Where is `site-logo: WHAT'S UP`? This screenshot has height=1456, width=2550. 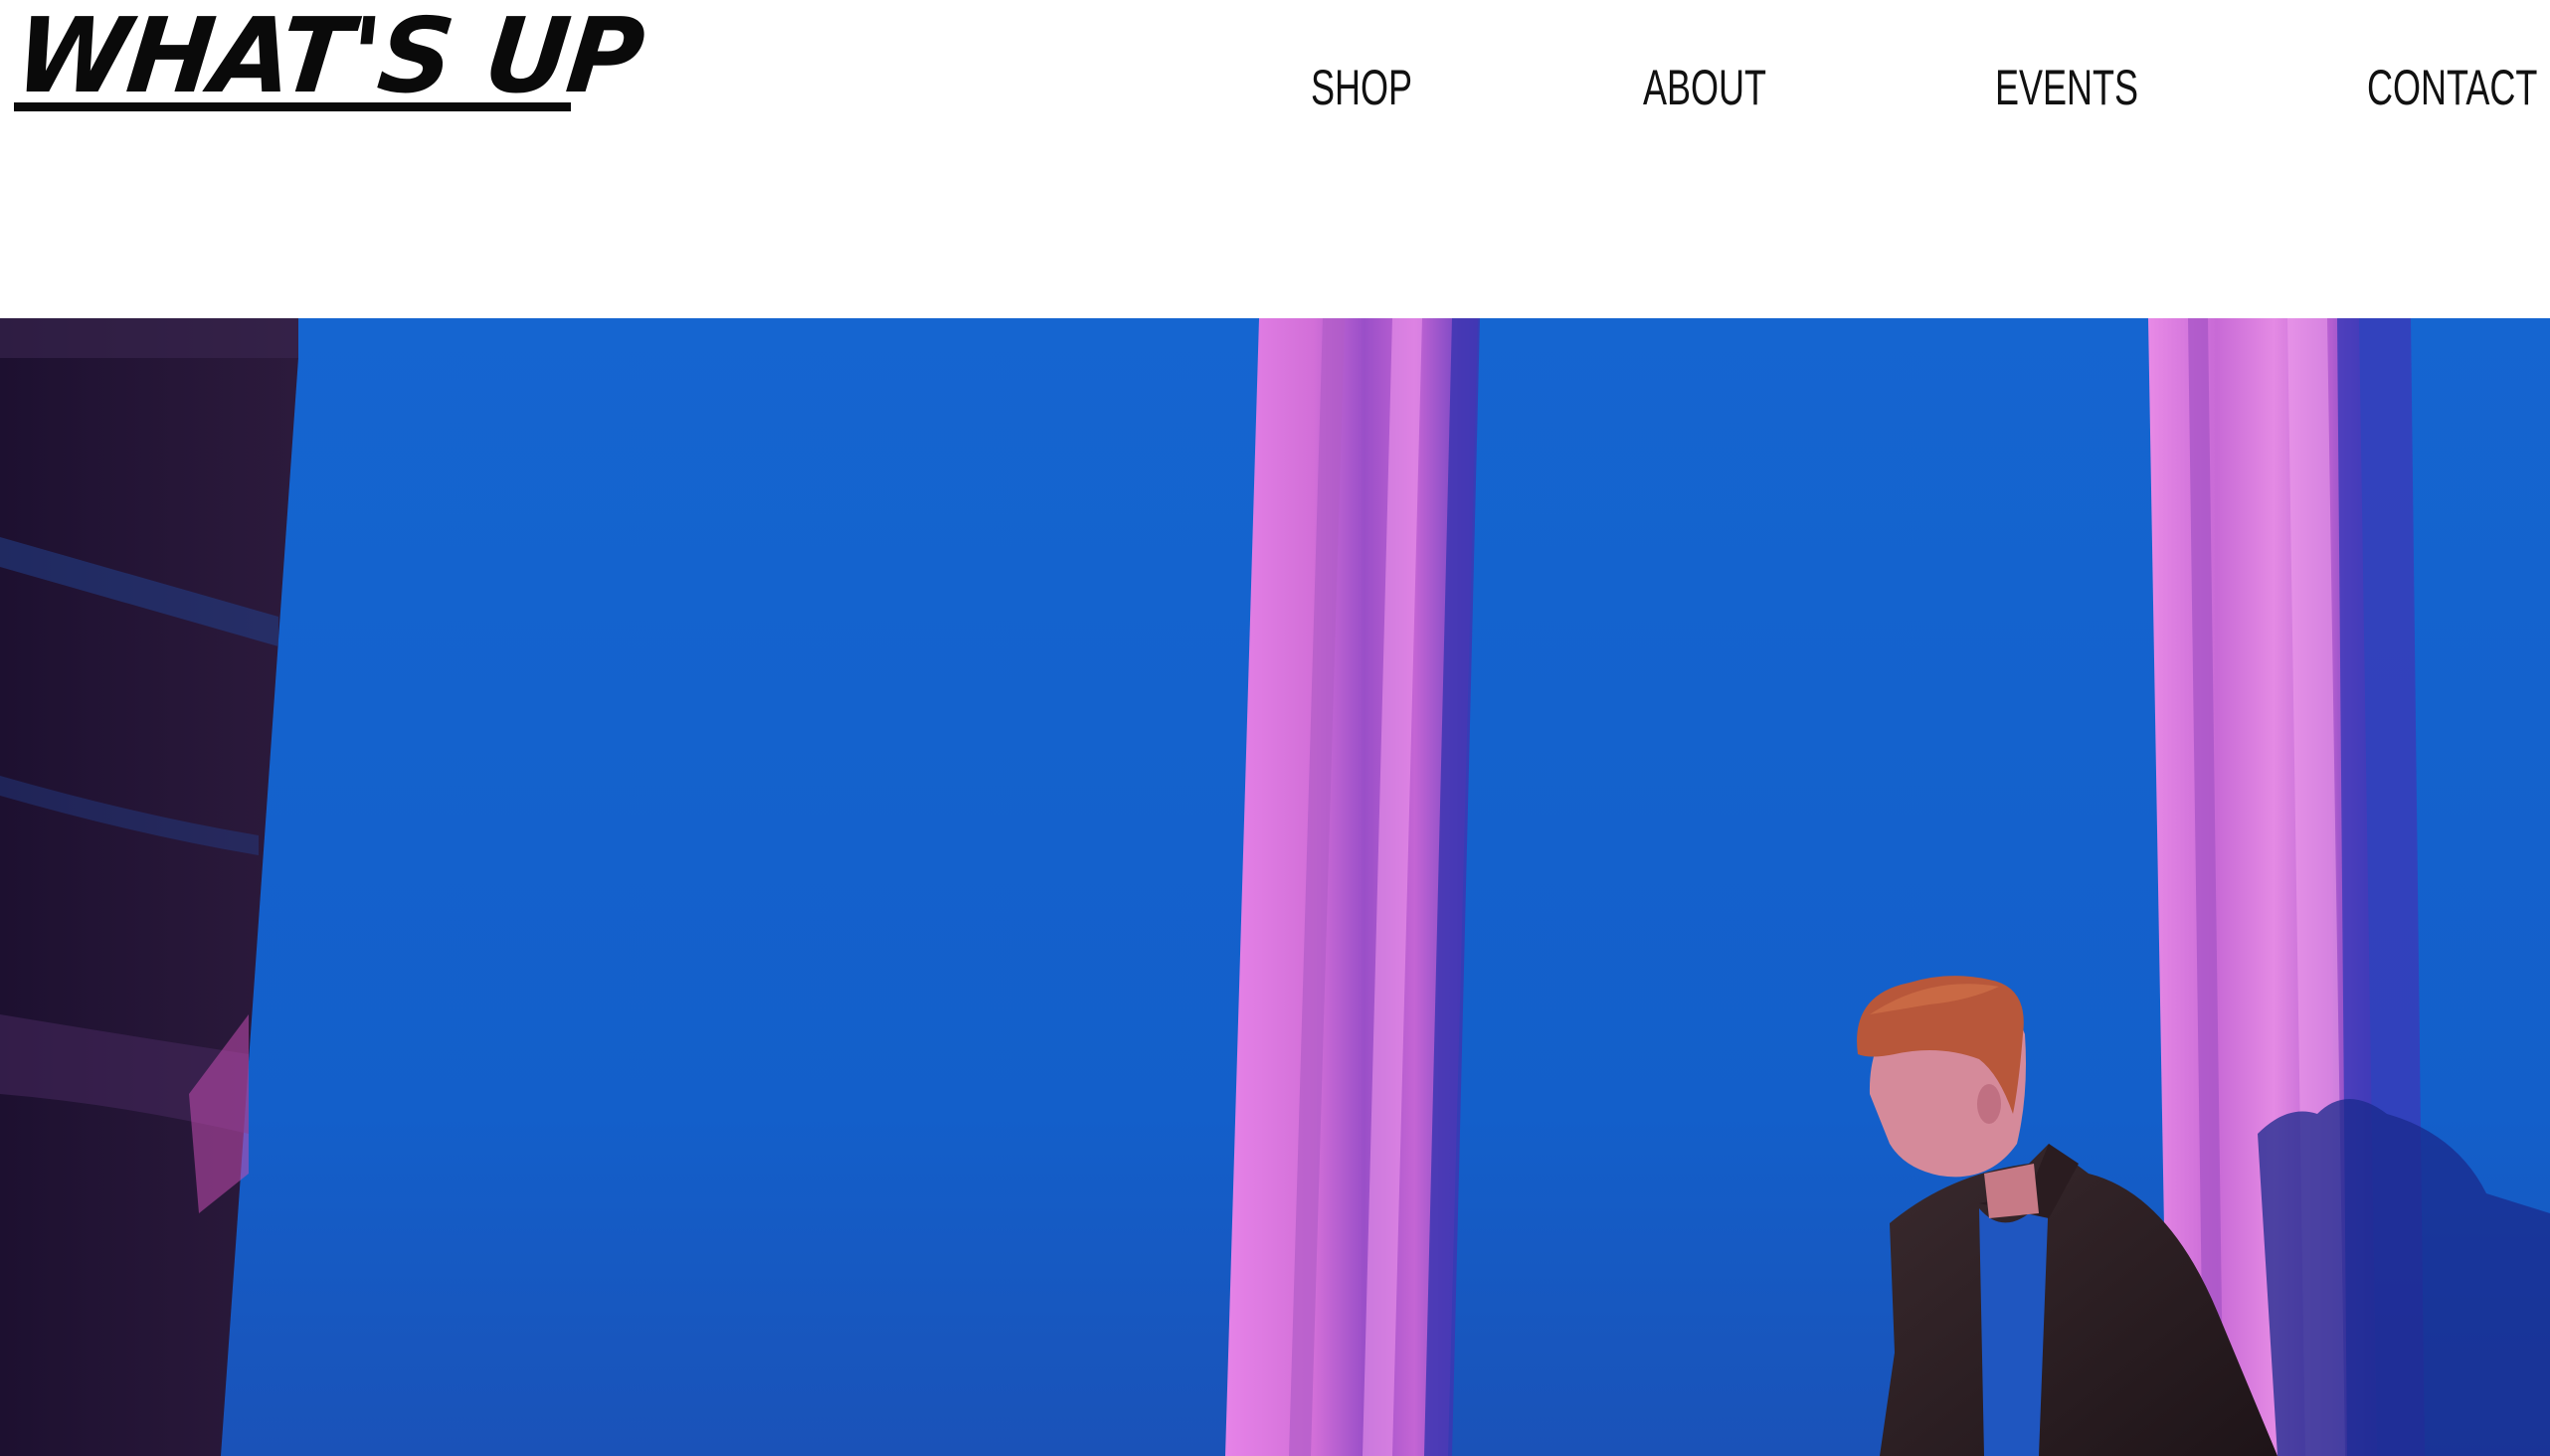 site-logo: WHAT'S UP is located at coordinates (329, 58).